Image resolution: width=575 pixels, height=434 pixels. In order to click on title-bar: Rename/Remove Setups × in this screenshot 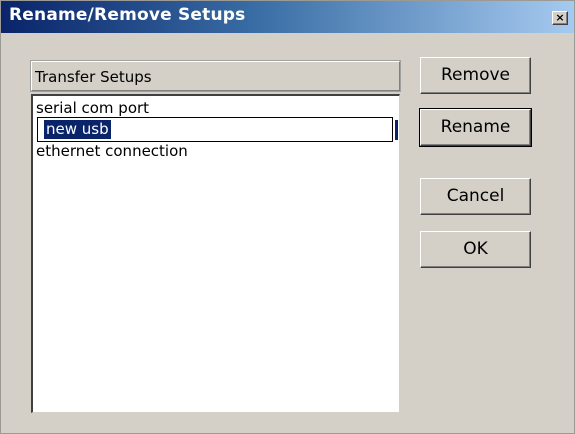, I will do `click(287, 17)`.